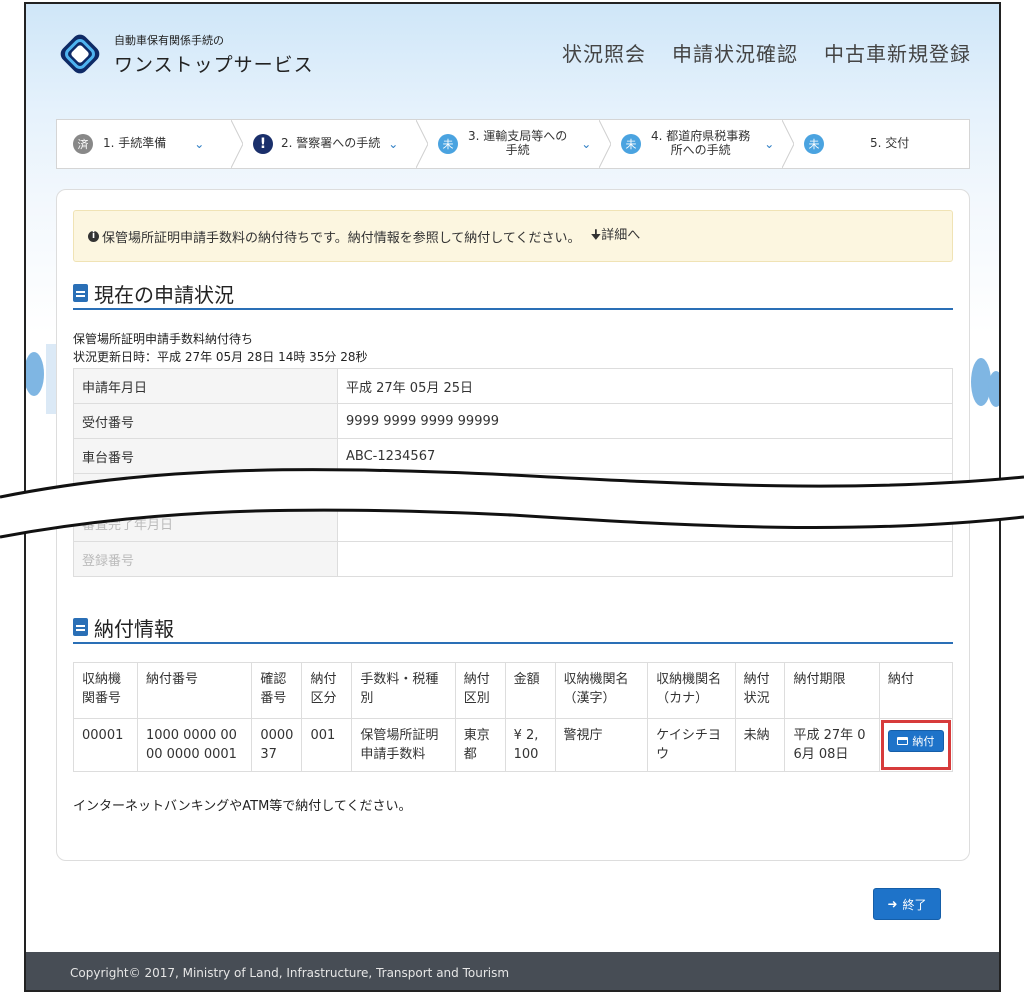  What do you see at coordinates (403, 690) in the screenshot?
I see `column-header: 手数料・税種別` at bounding box center [403, 690].